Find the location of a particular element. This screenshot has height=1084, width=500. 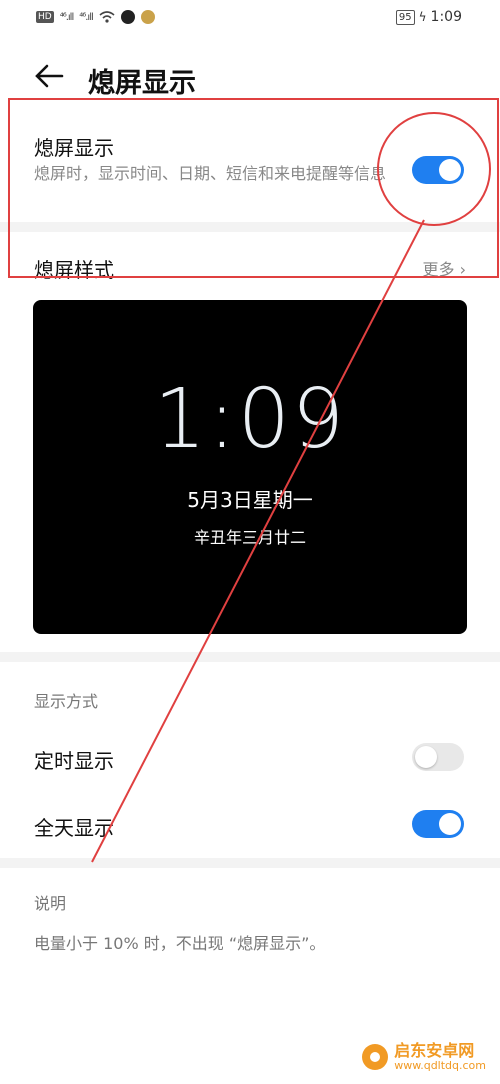

watermark-url: www.qdltdq.com is located at coordinates (440, 1065).